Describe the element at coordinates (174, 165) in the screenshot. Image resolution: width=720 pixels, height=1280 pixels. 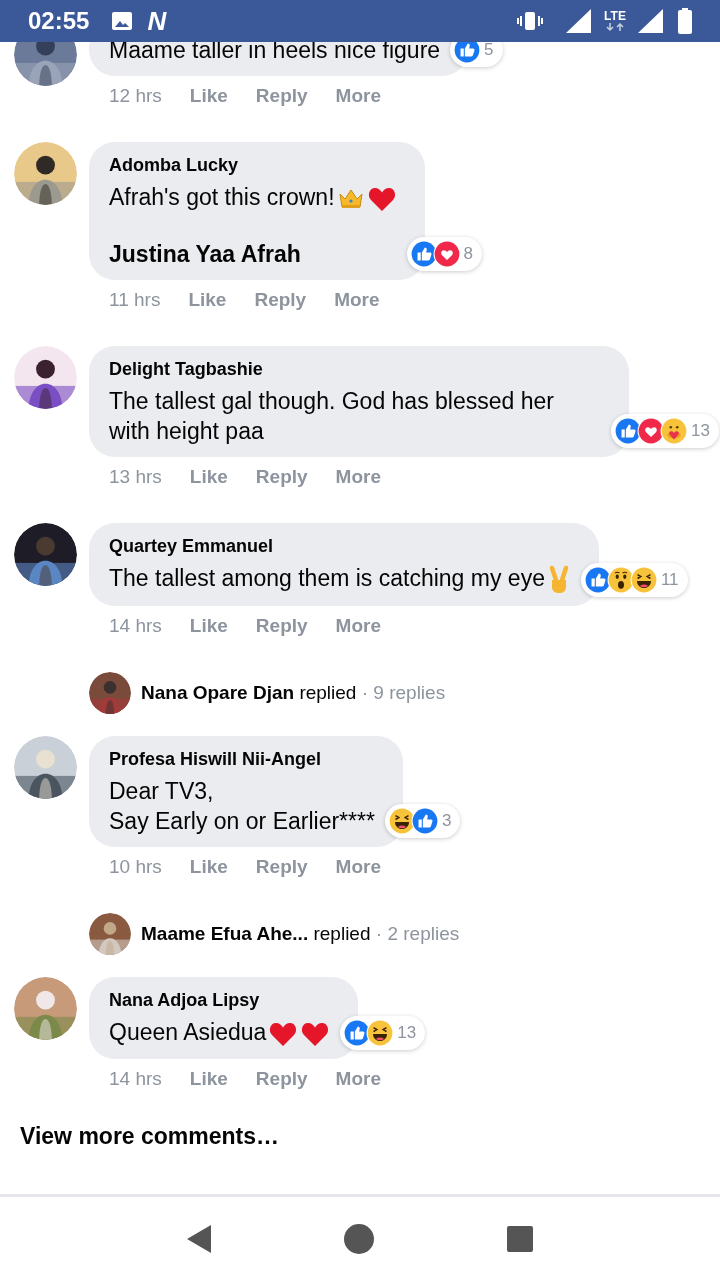
I see `comment-author: Adomba Lucky` at that location.